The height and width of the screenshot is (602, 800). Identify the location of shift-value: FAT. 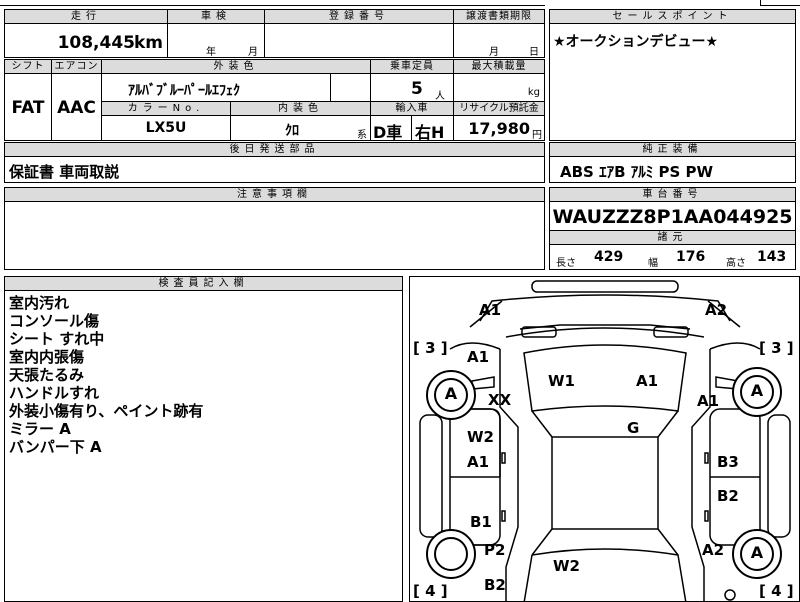
(28, 108).